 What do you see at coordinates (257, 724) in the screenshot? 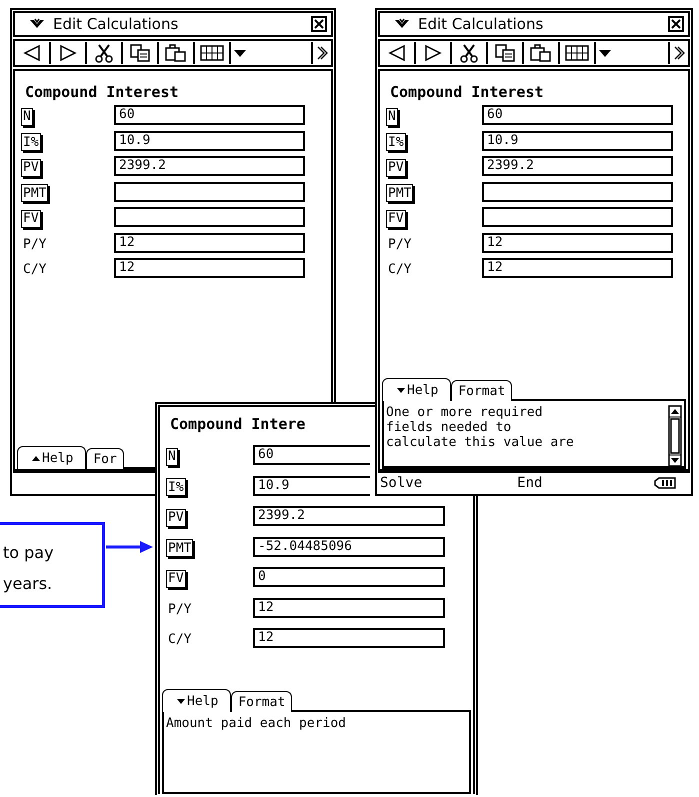
I see `help-text: Amount paid each period` at bounding box center [257, 724].